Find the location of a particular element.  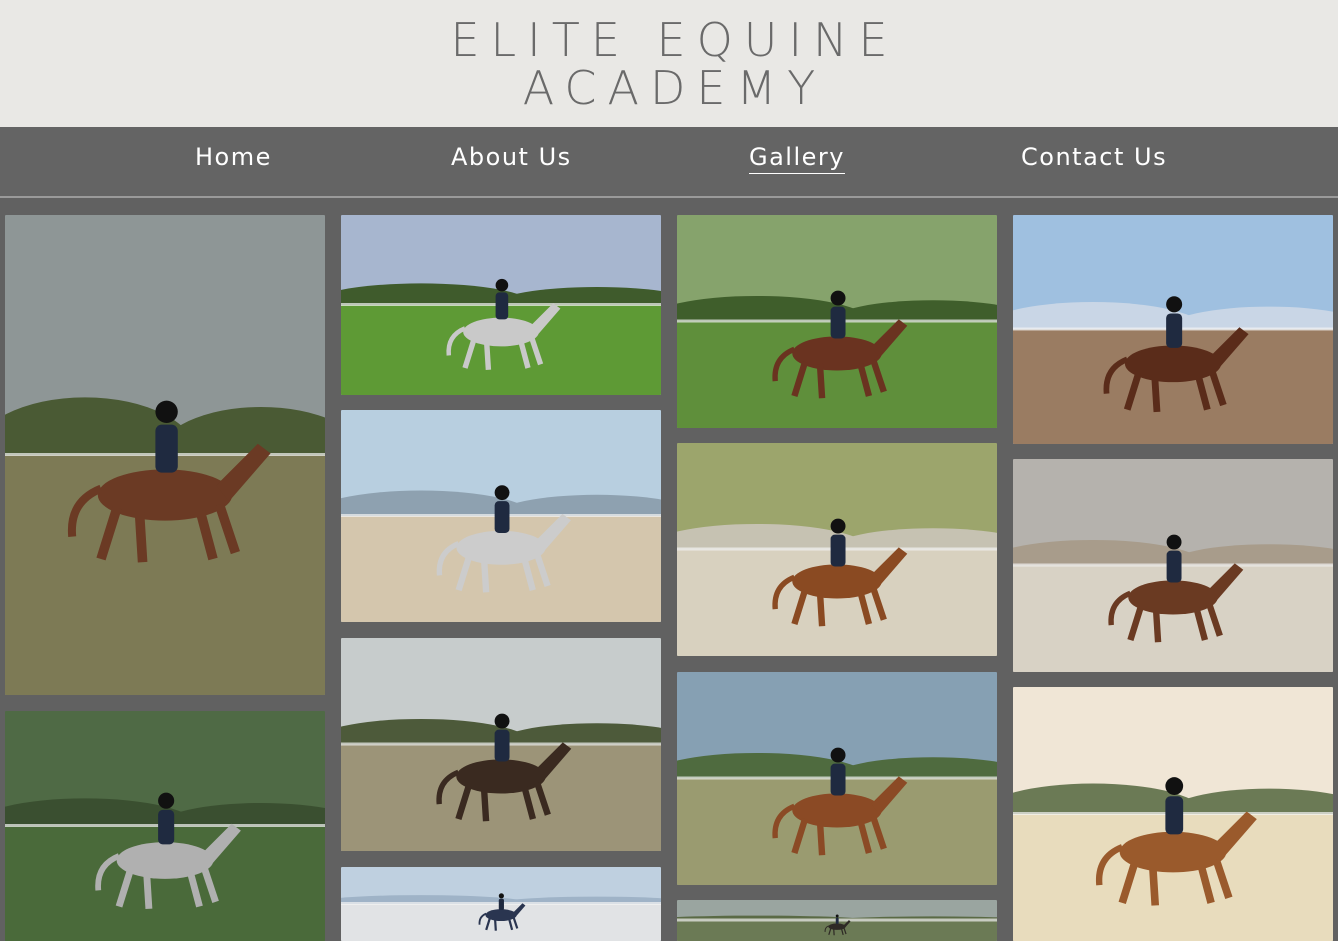

gallery-photo-chestnut-jumping is located at coordinates (837, 549).